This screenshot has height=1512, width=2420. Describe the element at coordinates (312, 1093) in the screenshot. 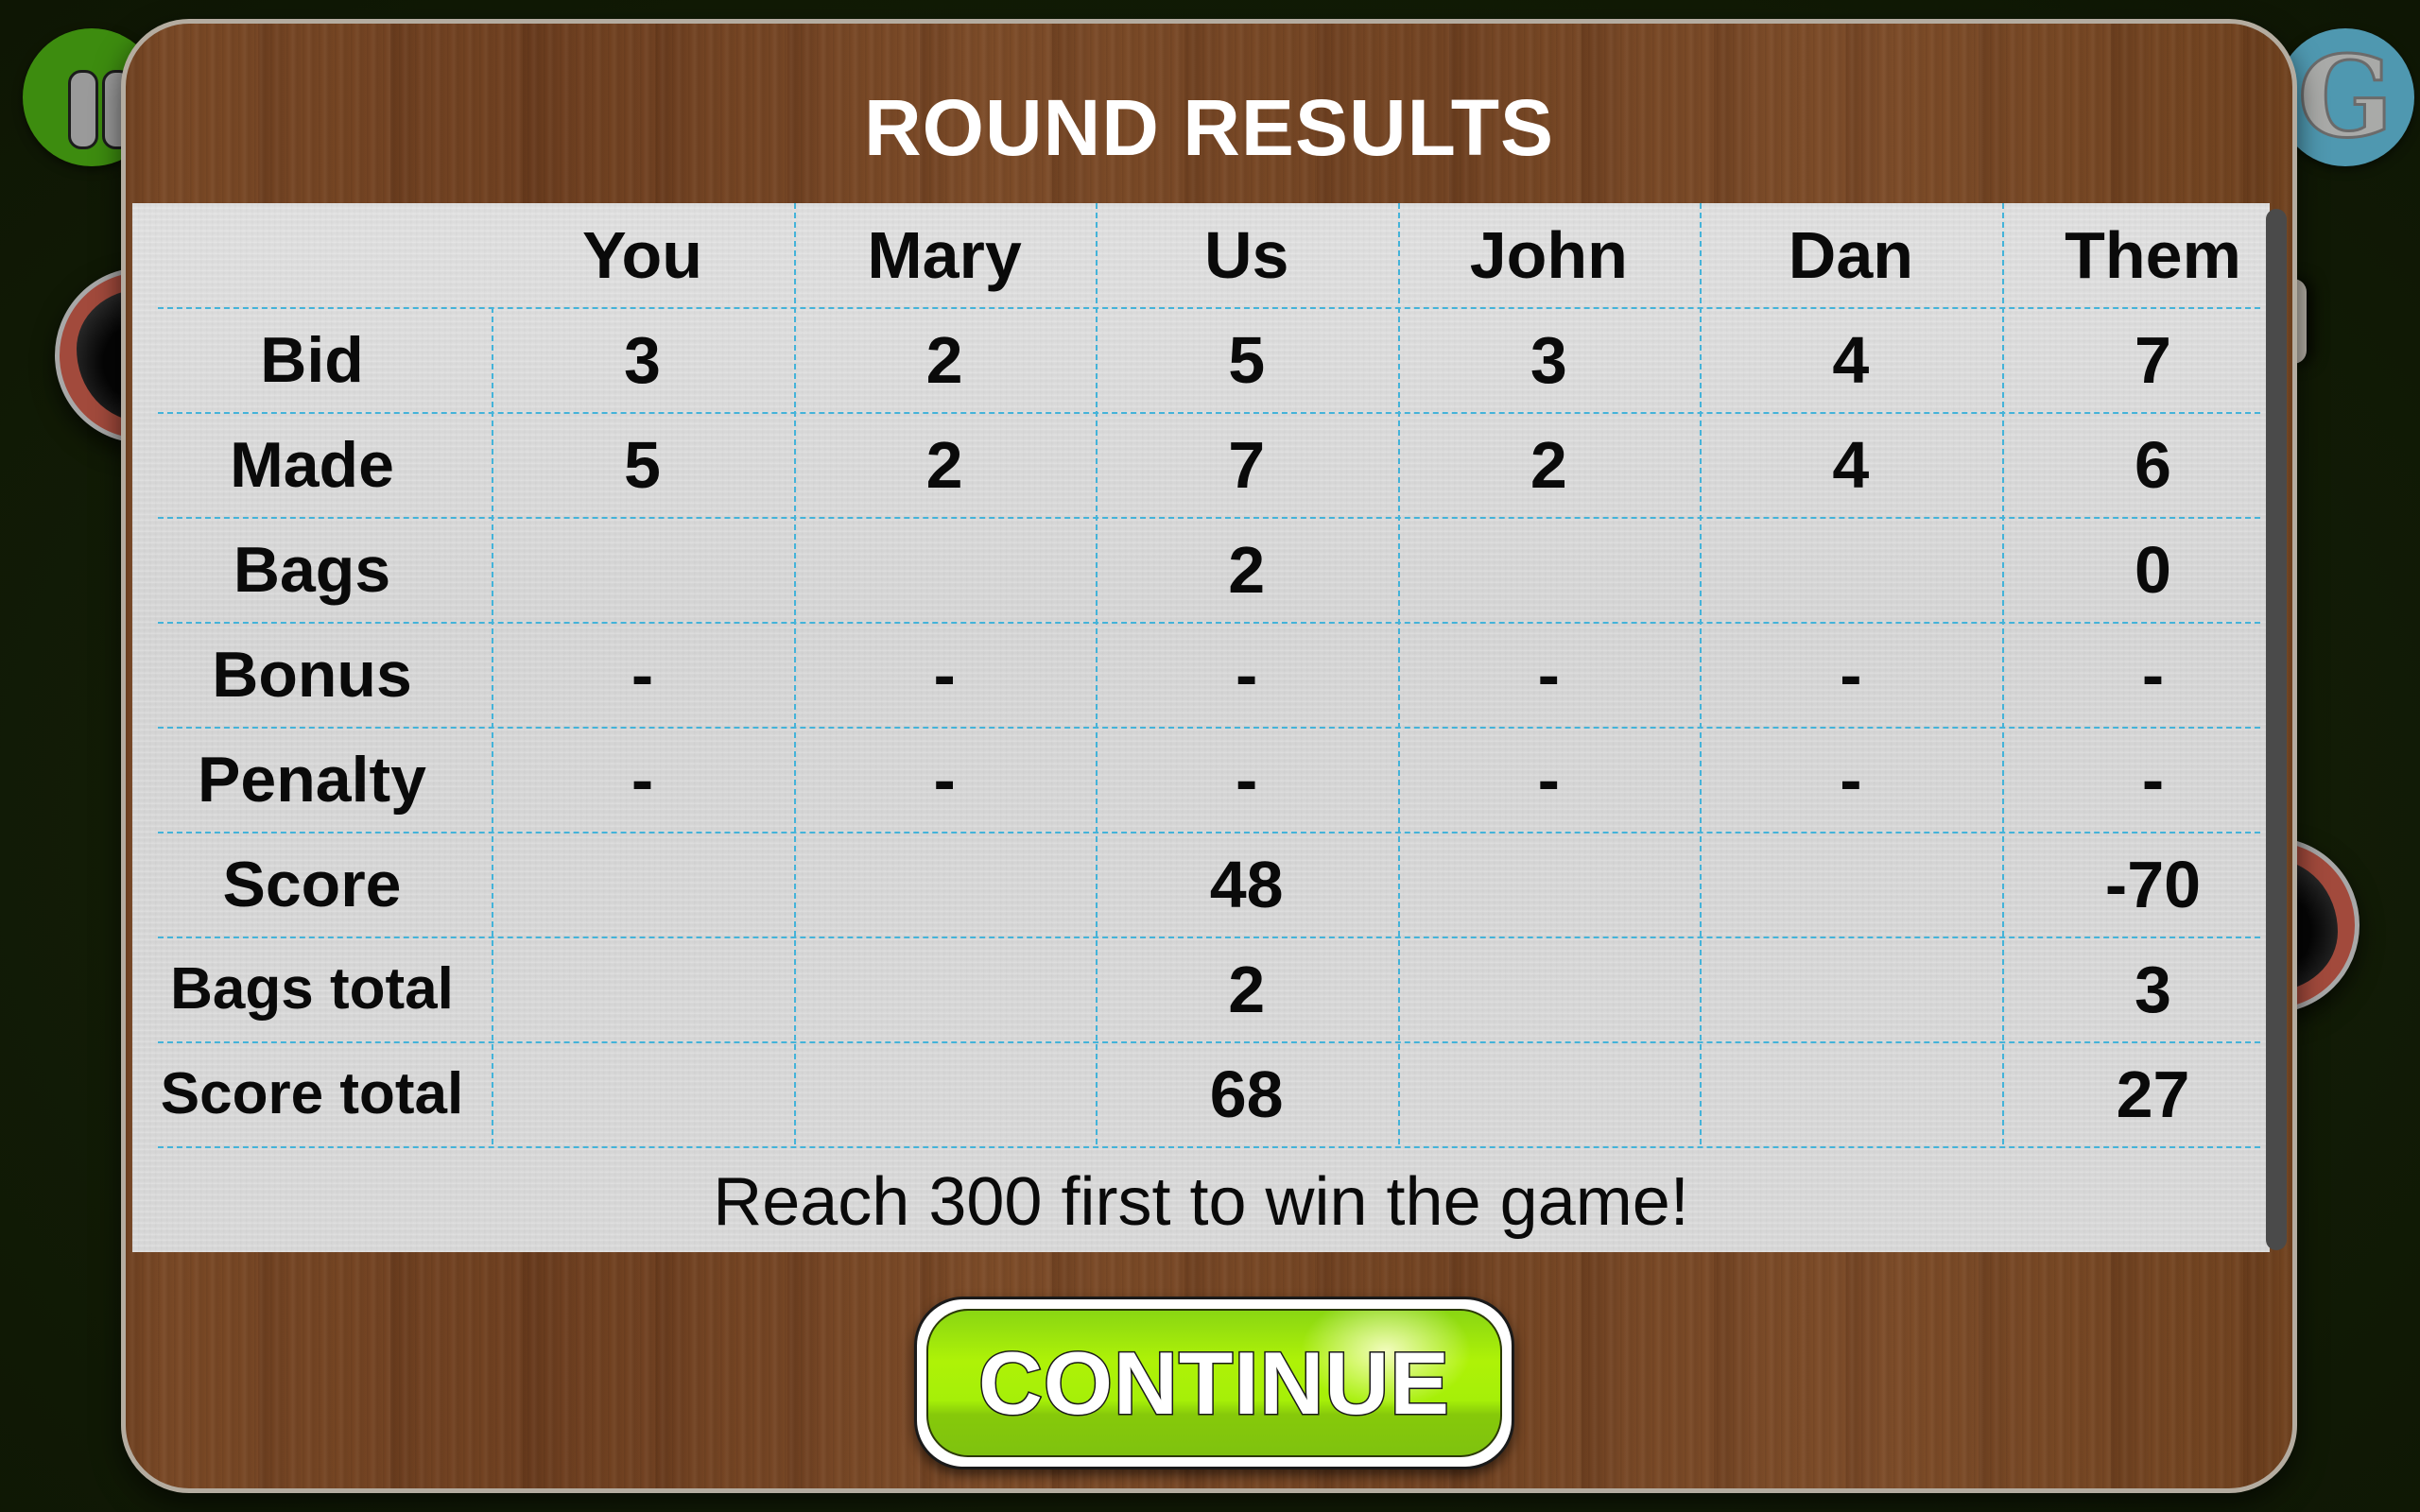

I see `row-label: Score total` at that location.